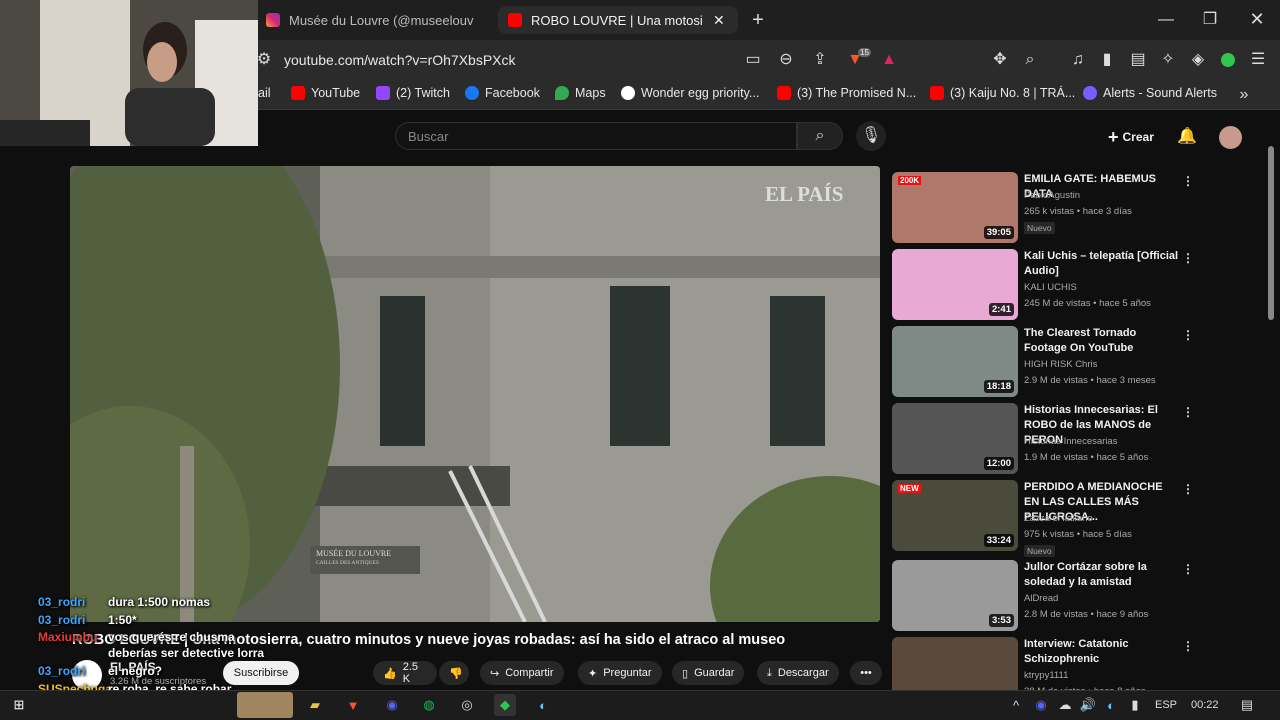  What do you see at coordinates (866, 673) in the screenshot?
I see `more-actions-button: •••` at bounding box center [866, 673].